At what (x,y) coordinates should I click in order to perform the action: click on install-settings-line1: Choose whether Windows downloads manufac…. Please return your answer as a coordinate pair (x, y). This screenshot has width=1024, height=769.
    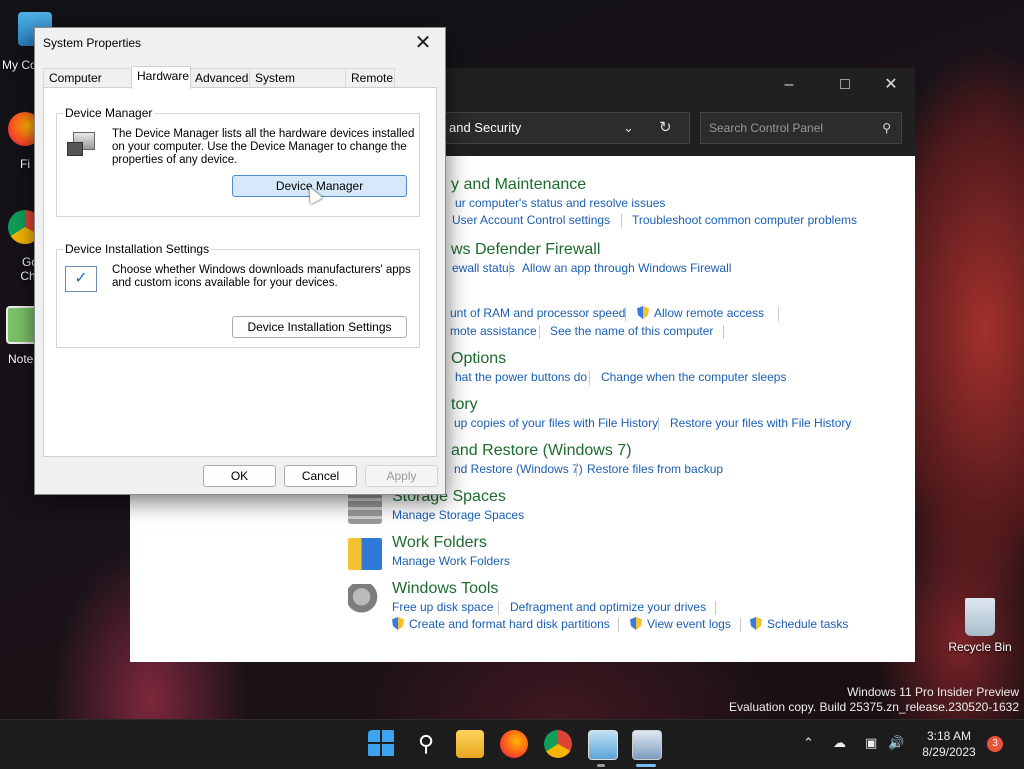
    Looking at the image, I should click on (261, 270).